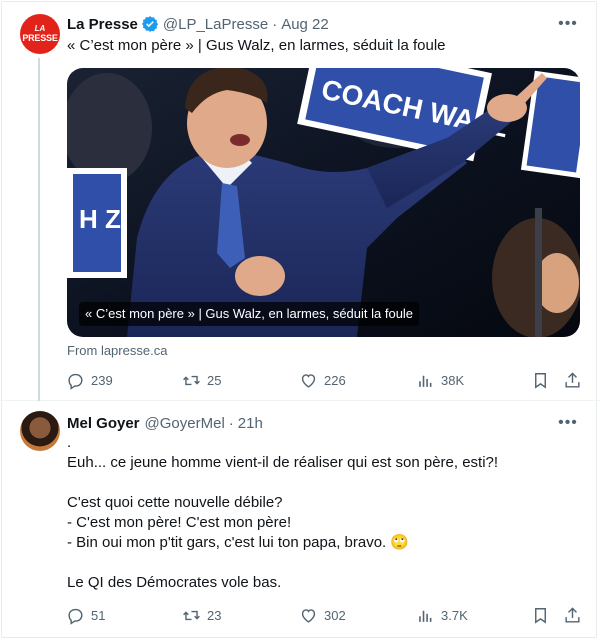 The width and height of the screenshot is (600, 641). I want to click on tweet-header: La Presse @LP_LaPresse · Aug 22, so click(198, 24).